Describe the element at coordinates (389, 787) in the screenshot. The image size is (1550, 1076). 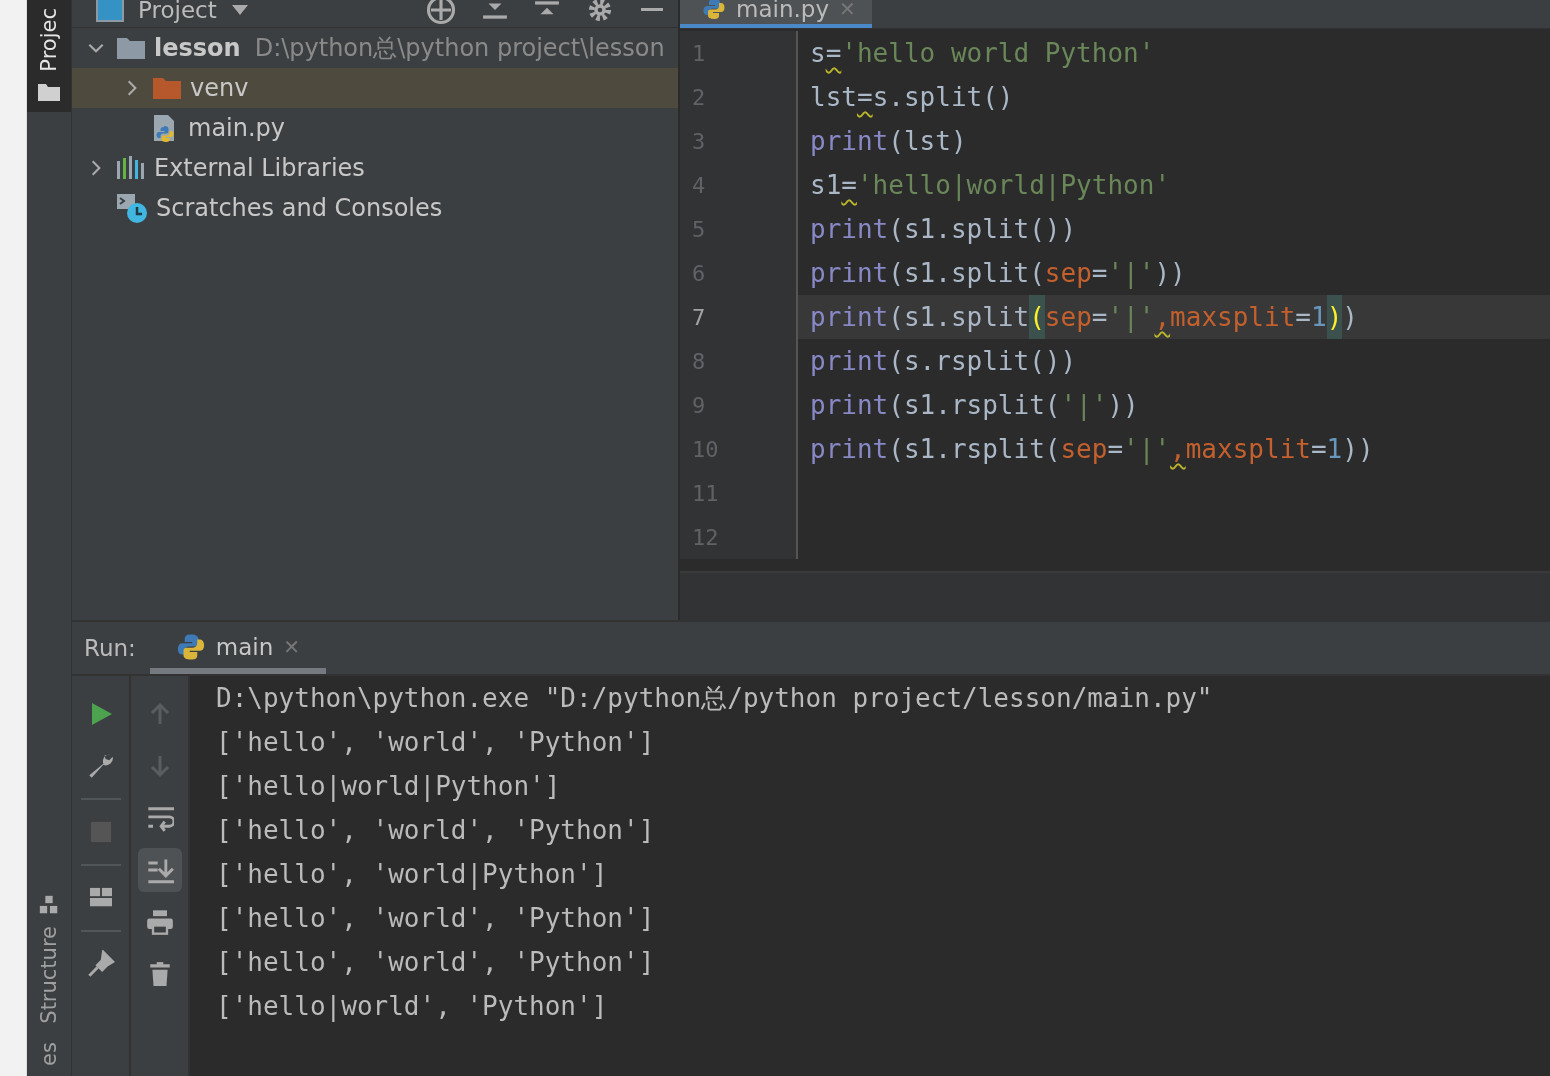
I see `console-line: ['hello|world|Python']` at that location.